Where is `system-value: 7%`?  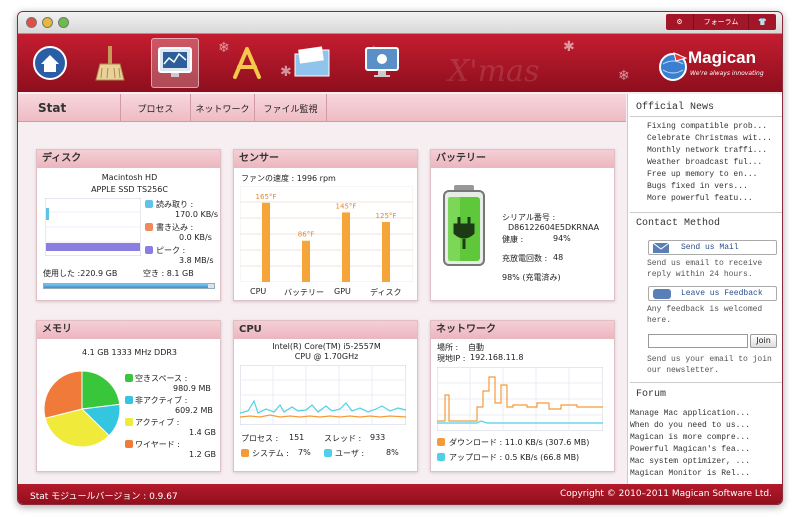 system-value: 7% is located at coordinates (304, 452).